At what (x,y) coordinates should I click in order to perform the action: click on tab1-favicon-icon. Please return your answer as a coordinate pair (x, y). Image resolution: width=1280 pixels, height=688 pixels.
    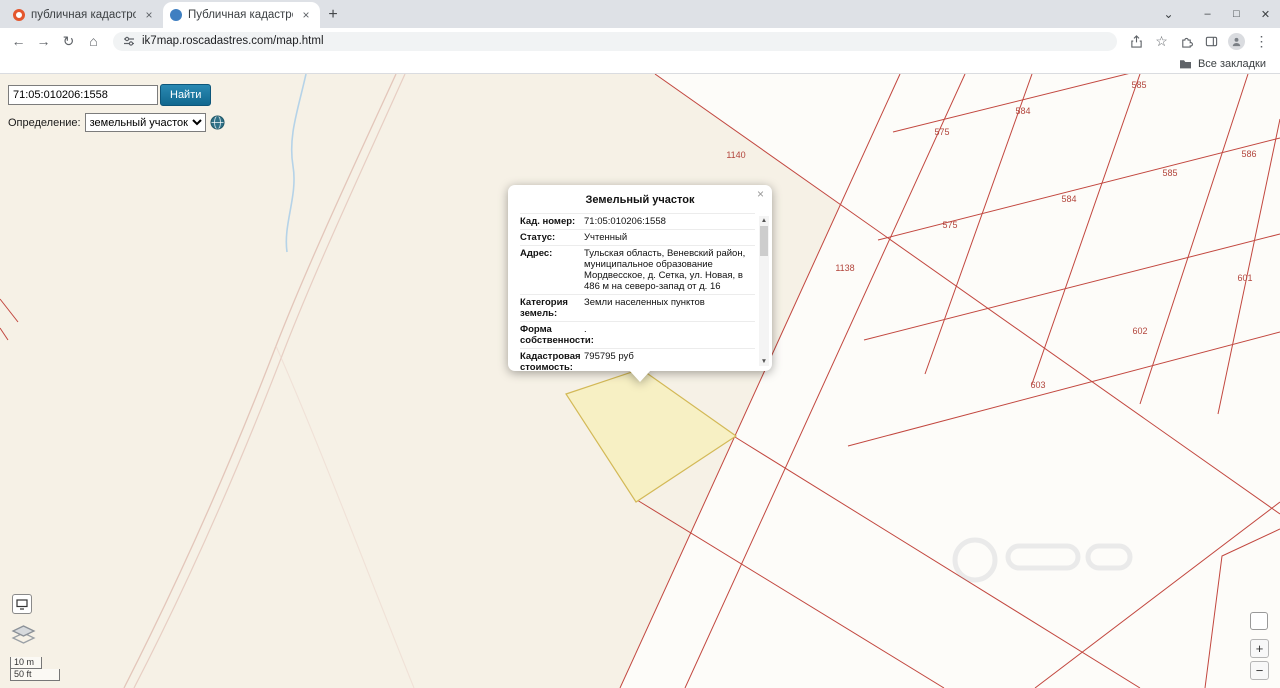
    Looking at the image, I should click on (19, 15).